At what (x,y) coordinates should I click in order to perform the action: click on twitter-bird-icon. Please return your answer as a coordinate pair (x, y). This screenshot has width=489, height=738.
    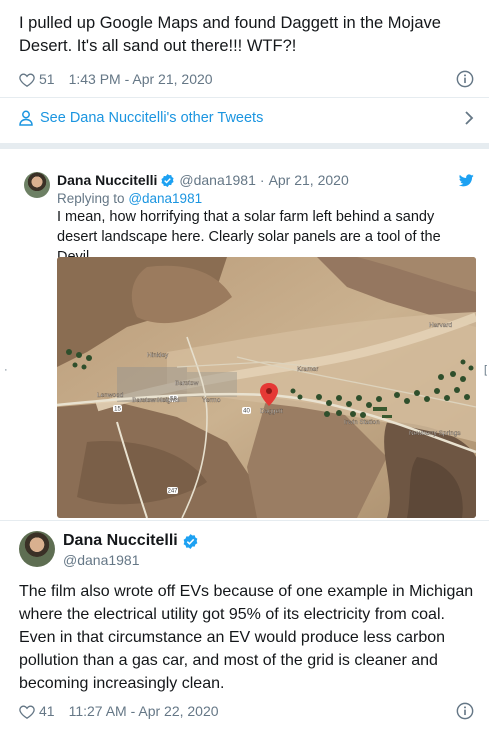
    Looking at the image, I should click on (466, 180).